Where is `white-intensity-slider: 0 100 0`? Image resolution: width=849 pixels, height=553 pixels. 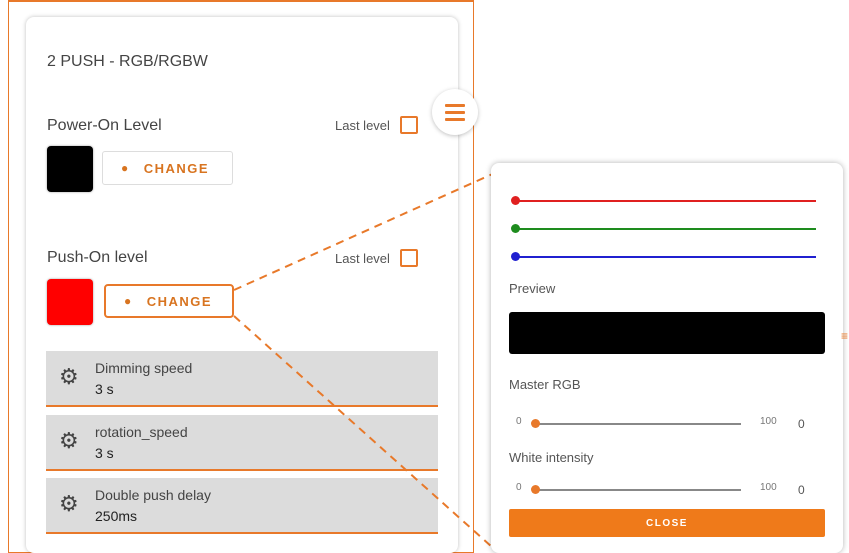
white-intensity-slider: 0 100 0 is located at coordinates (671, 489).